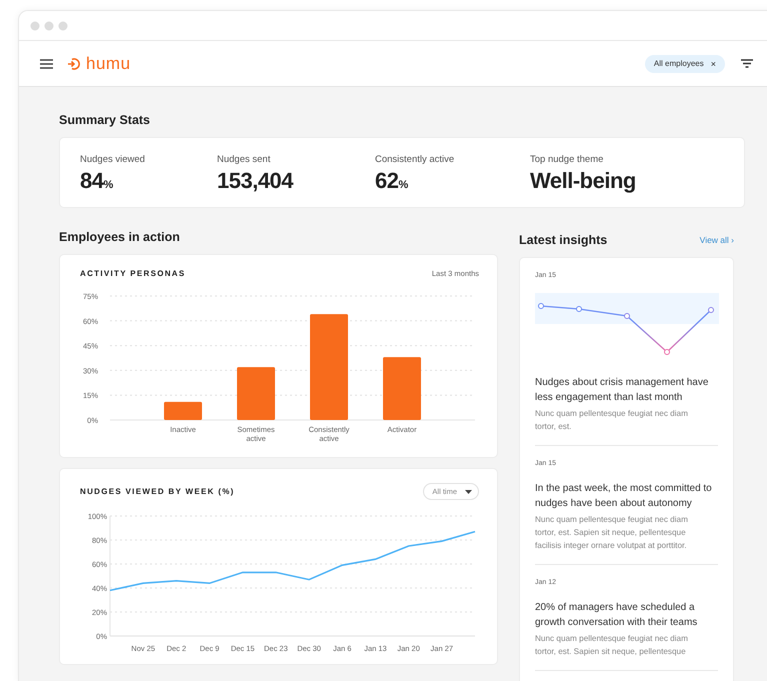  I want to click on insight-title: 20% of managers have scheduled a growth conversation with their teams, so click(616, 615).